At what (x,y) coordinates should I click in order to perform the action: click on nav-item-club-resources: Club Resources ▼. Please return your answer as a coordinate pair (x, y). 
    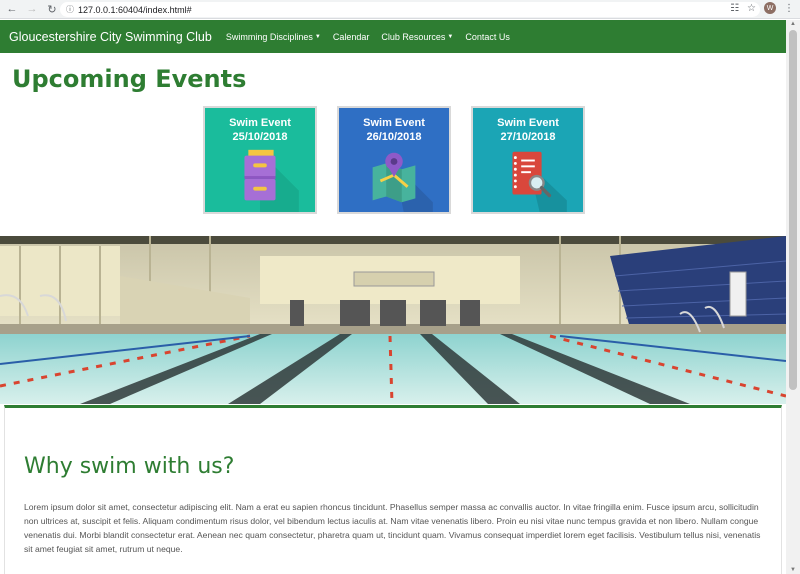
    Looking at the image, I should click on (417, 37).